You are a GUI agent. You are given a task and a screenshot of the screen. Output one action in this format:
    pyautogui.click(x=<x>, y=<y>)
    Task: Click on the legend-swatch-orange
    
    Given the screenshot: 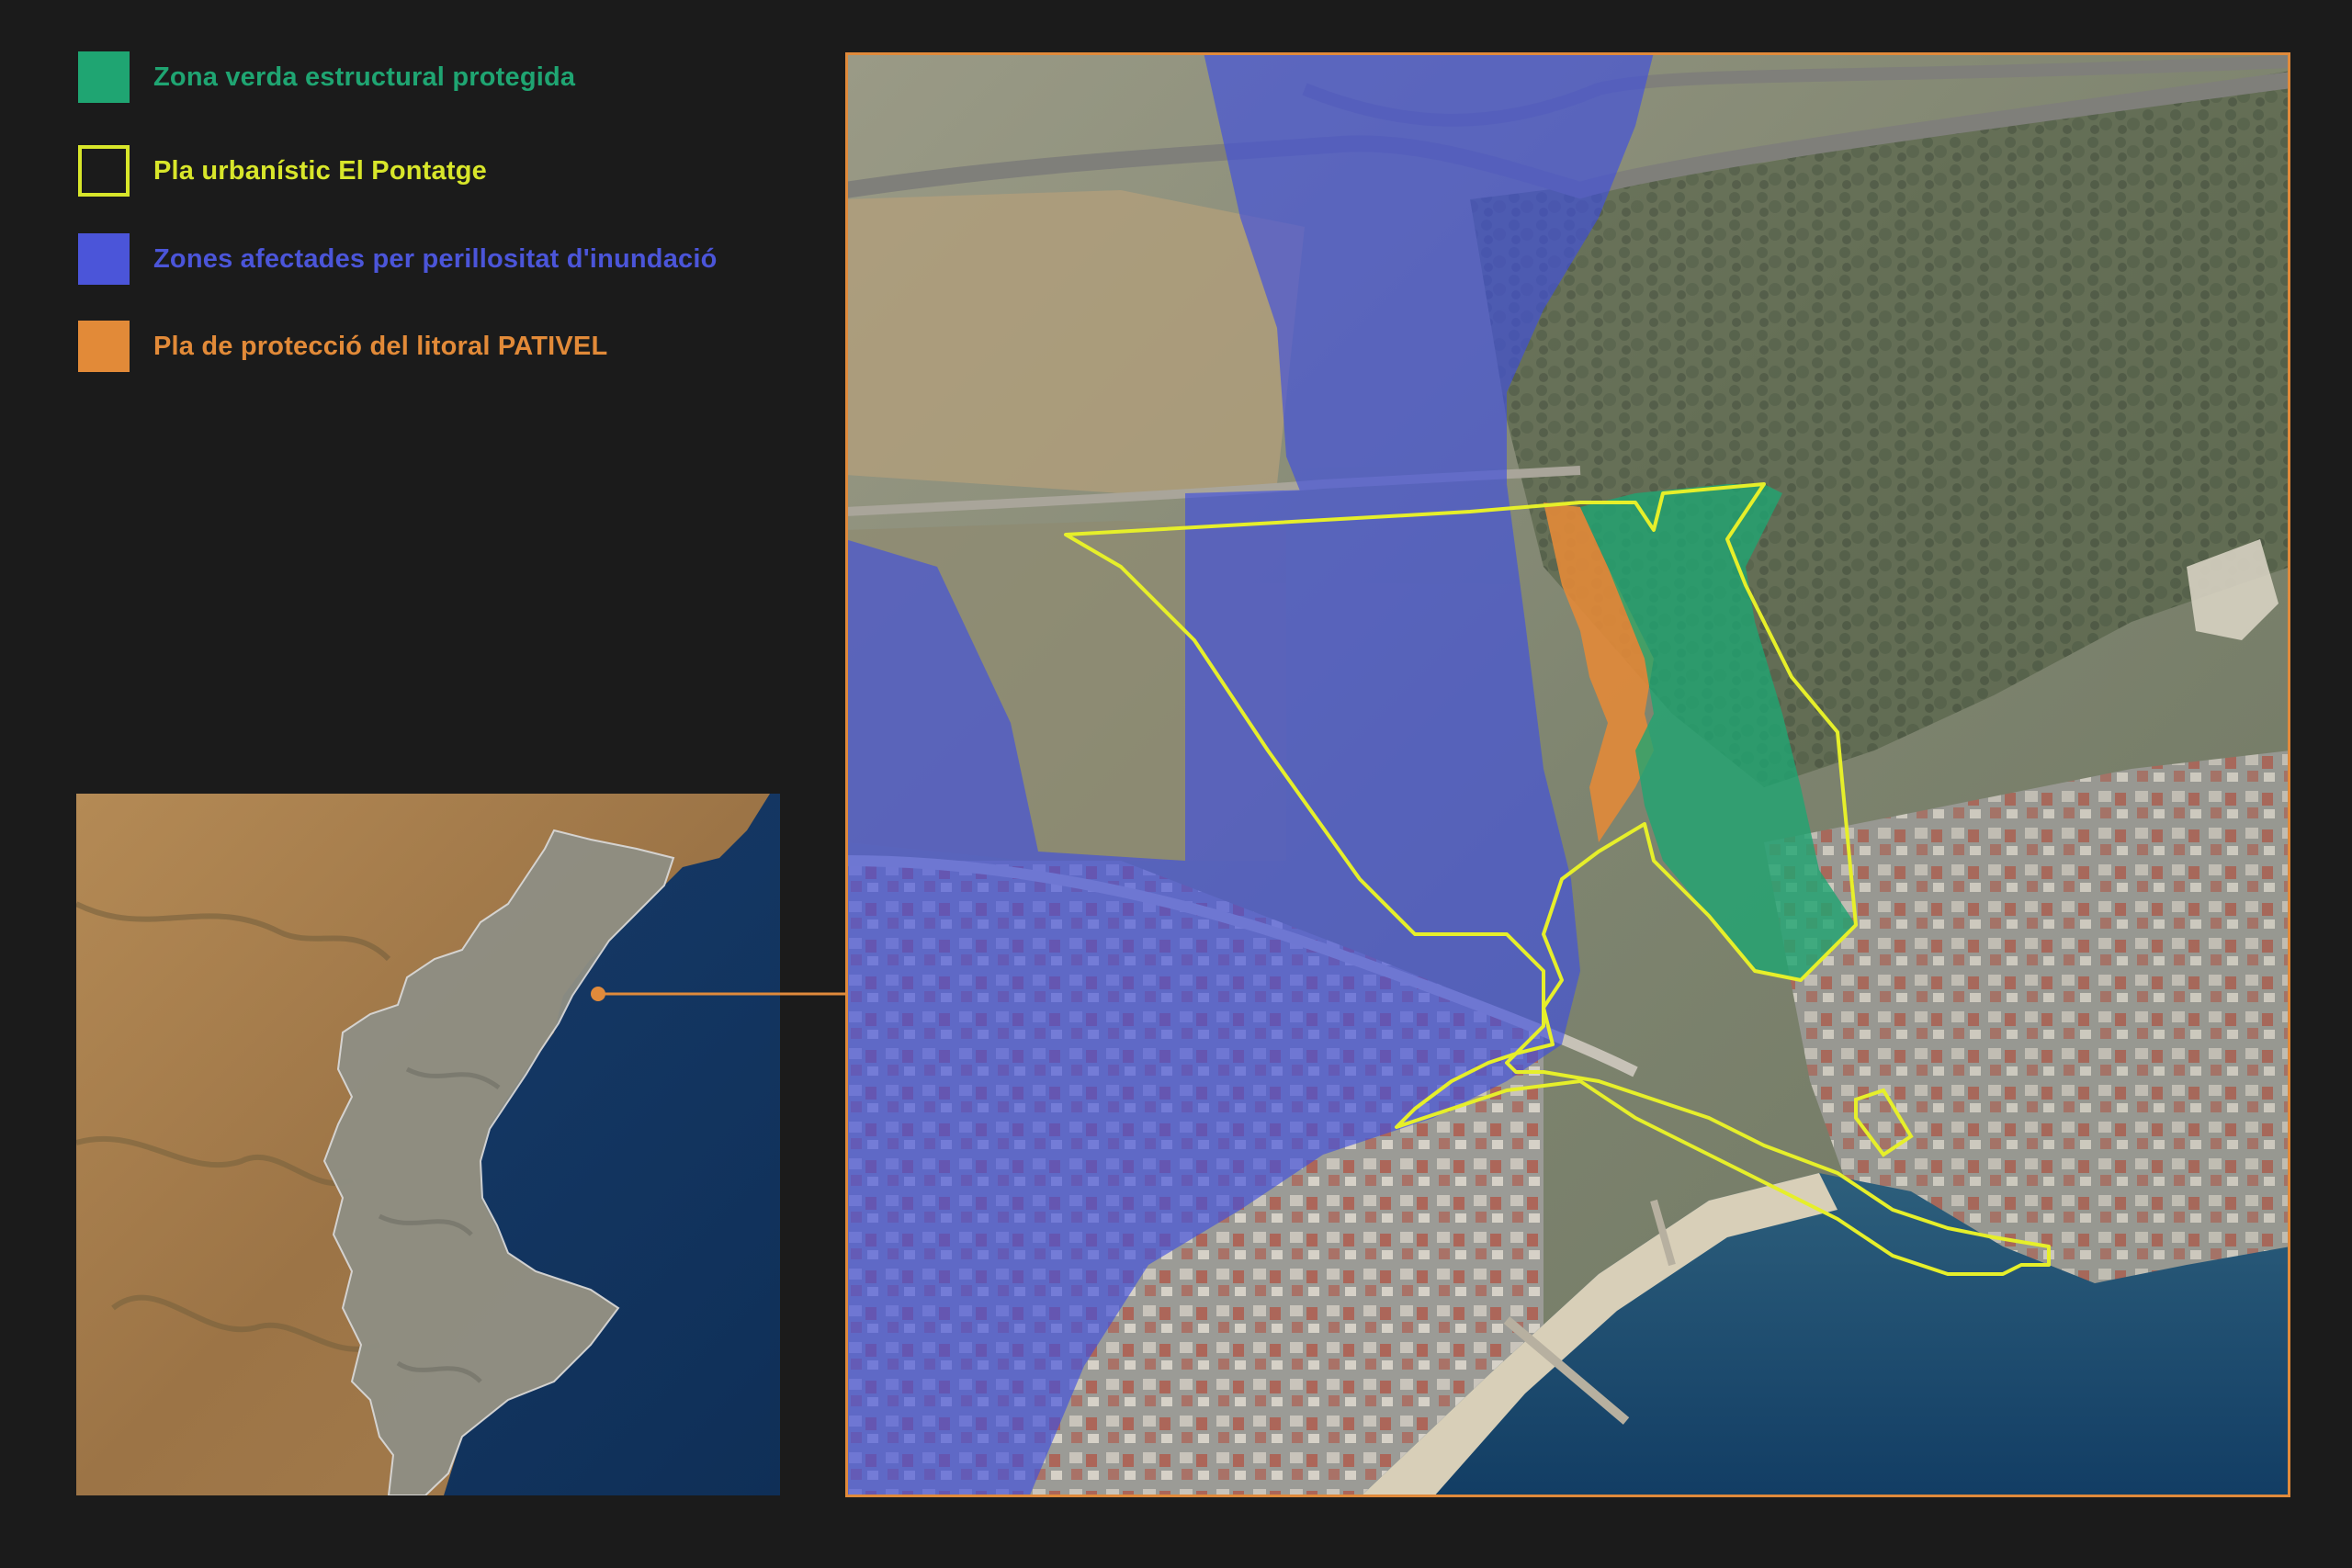 What is the action you would take?
    pyautogui.click(x=104, y=347)
    